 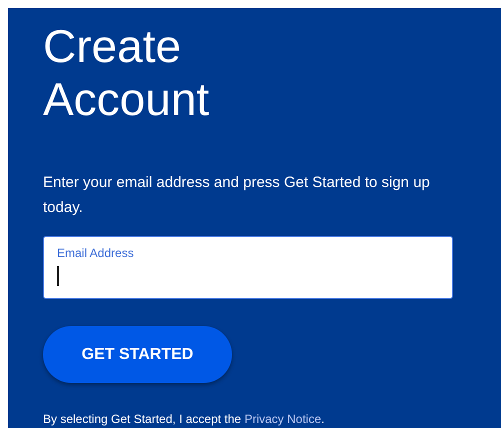 What do you see at coordinates (248, 267) in the screenshot?
I see `email-field: Email Address` at bounding box center [248, 267].